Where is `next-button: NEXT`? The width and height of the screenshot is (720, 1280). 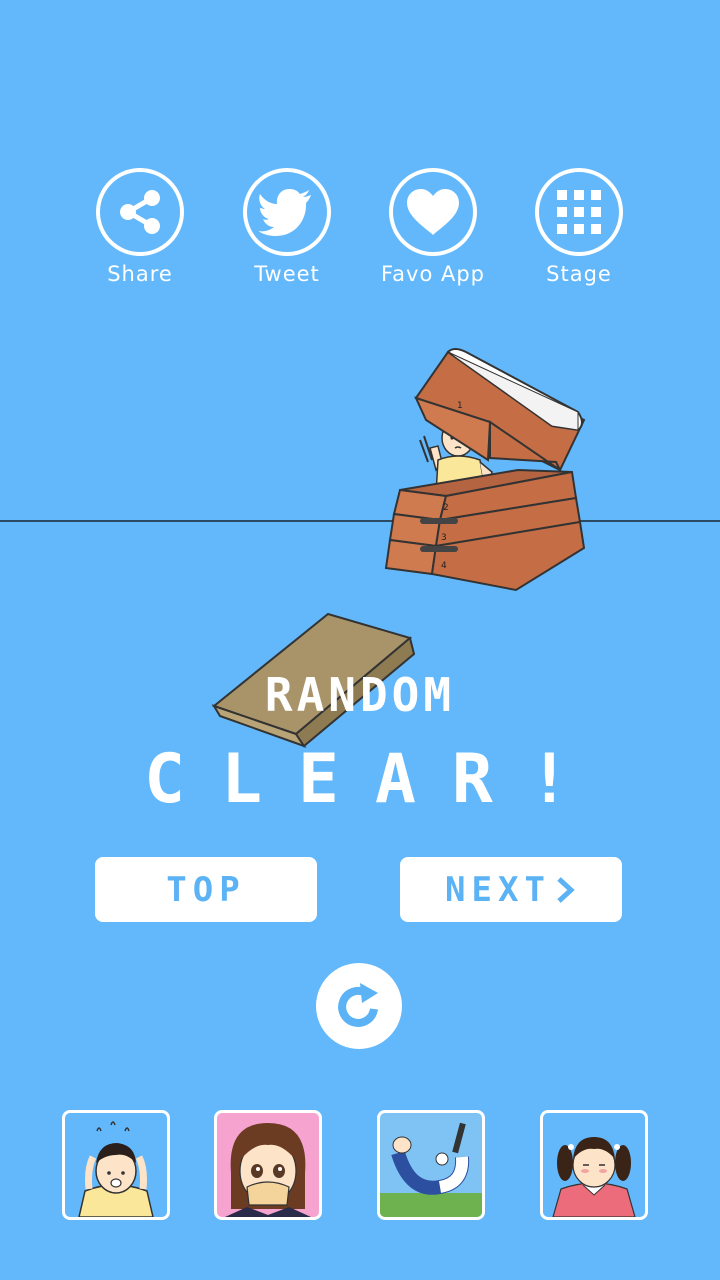
next-button: NEXT is located at coordinates (511, 889).